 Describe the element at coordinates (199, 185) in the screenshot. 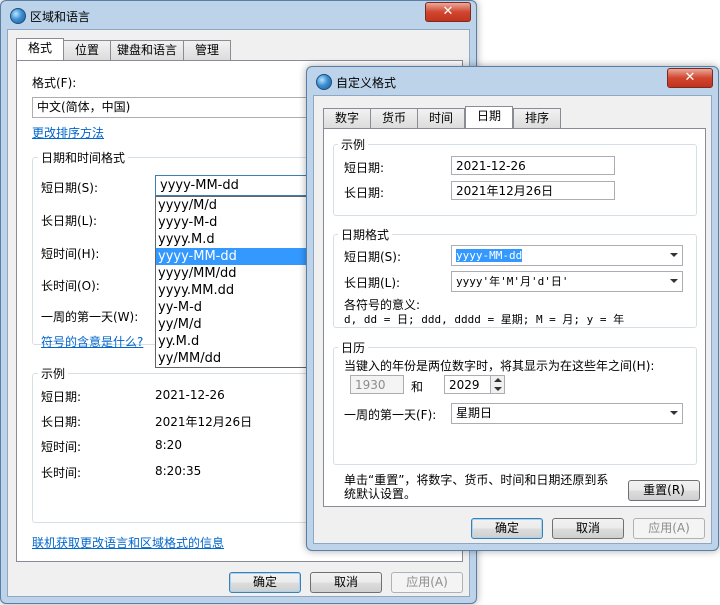

I see `short-date-select-value: yyyy-MM-dd` at that location.